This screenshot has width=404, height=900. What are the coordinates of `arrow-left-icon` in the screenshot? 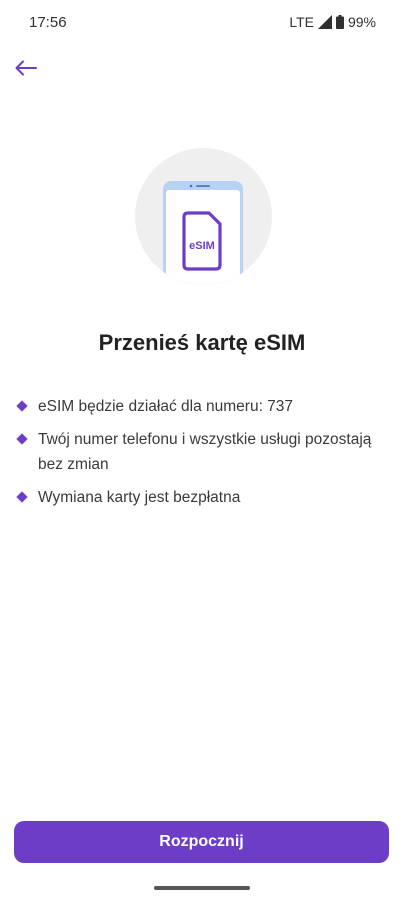 It's located at (26, 70).